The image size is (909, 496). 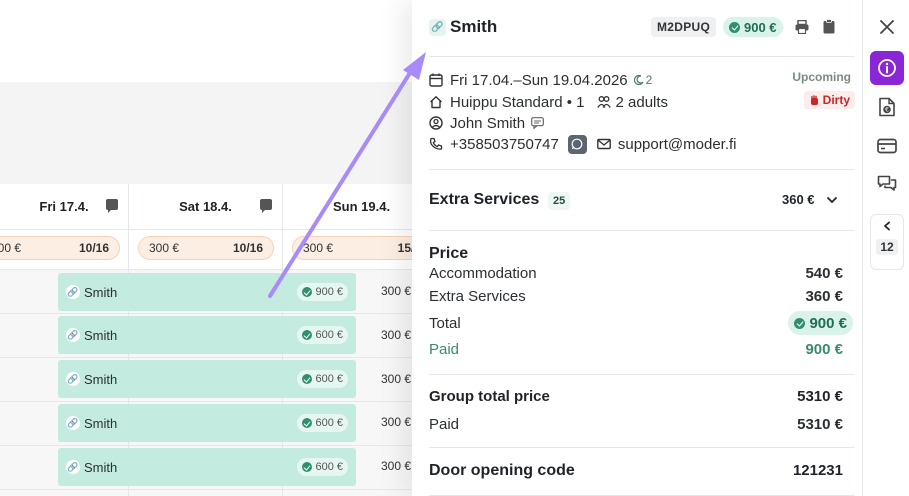 What do you see at coordinates (206, 133) in the screenshot?
I see `calendar-header-area` at bounding box center [206, 133].